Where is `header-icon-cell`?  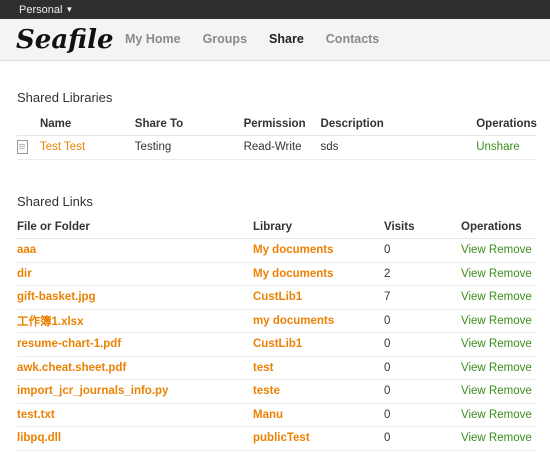 header-icon-cell is located at coordinates (28, 124).